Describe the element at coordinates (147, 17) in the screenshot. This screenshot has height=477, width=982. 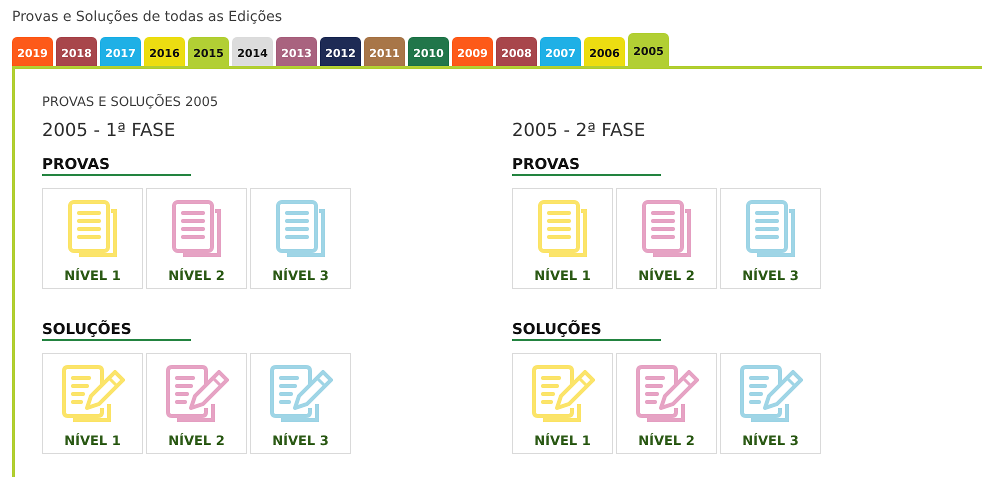
I see `page-title: Provas e Soluções de todas as Edições` at that location.